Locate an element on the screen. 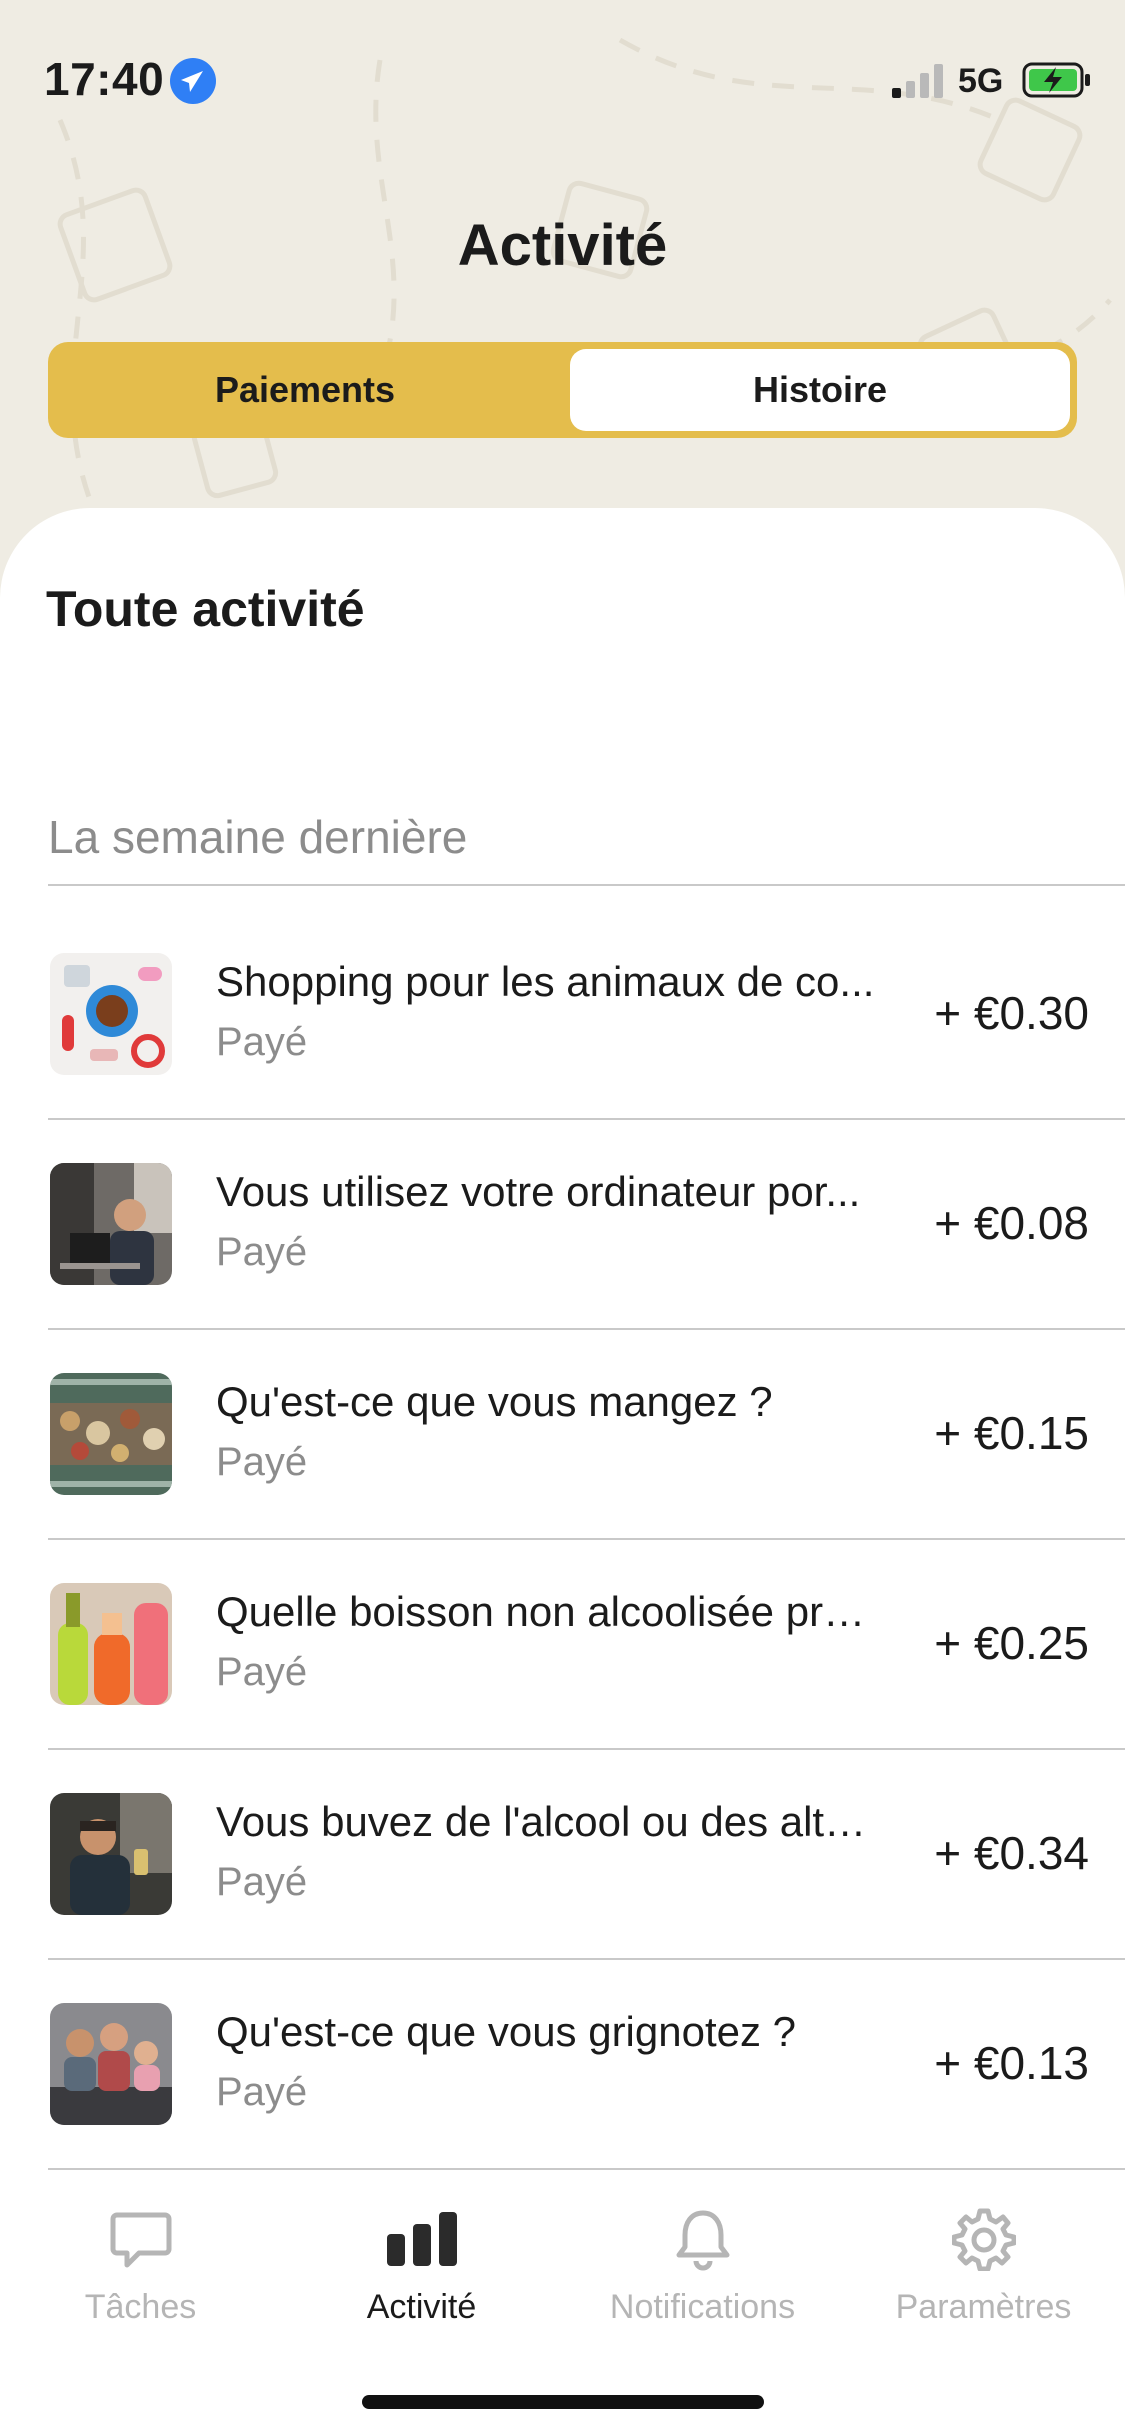 This screenshot has height=2436, width=1125. network-type: 5G is located at coordinates (981, 81).